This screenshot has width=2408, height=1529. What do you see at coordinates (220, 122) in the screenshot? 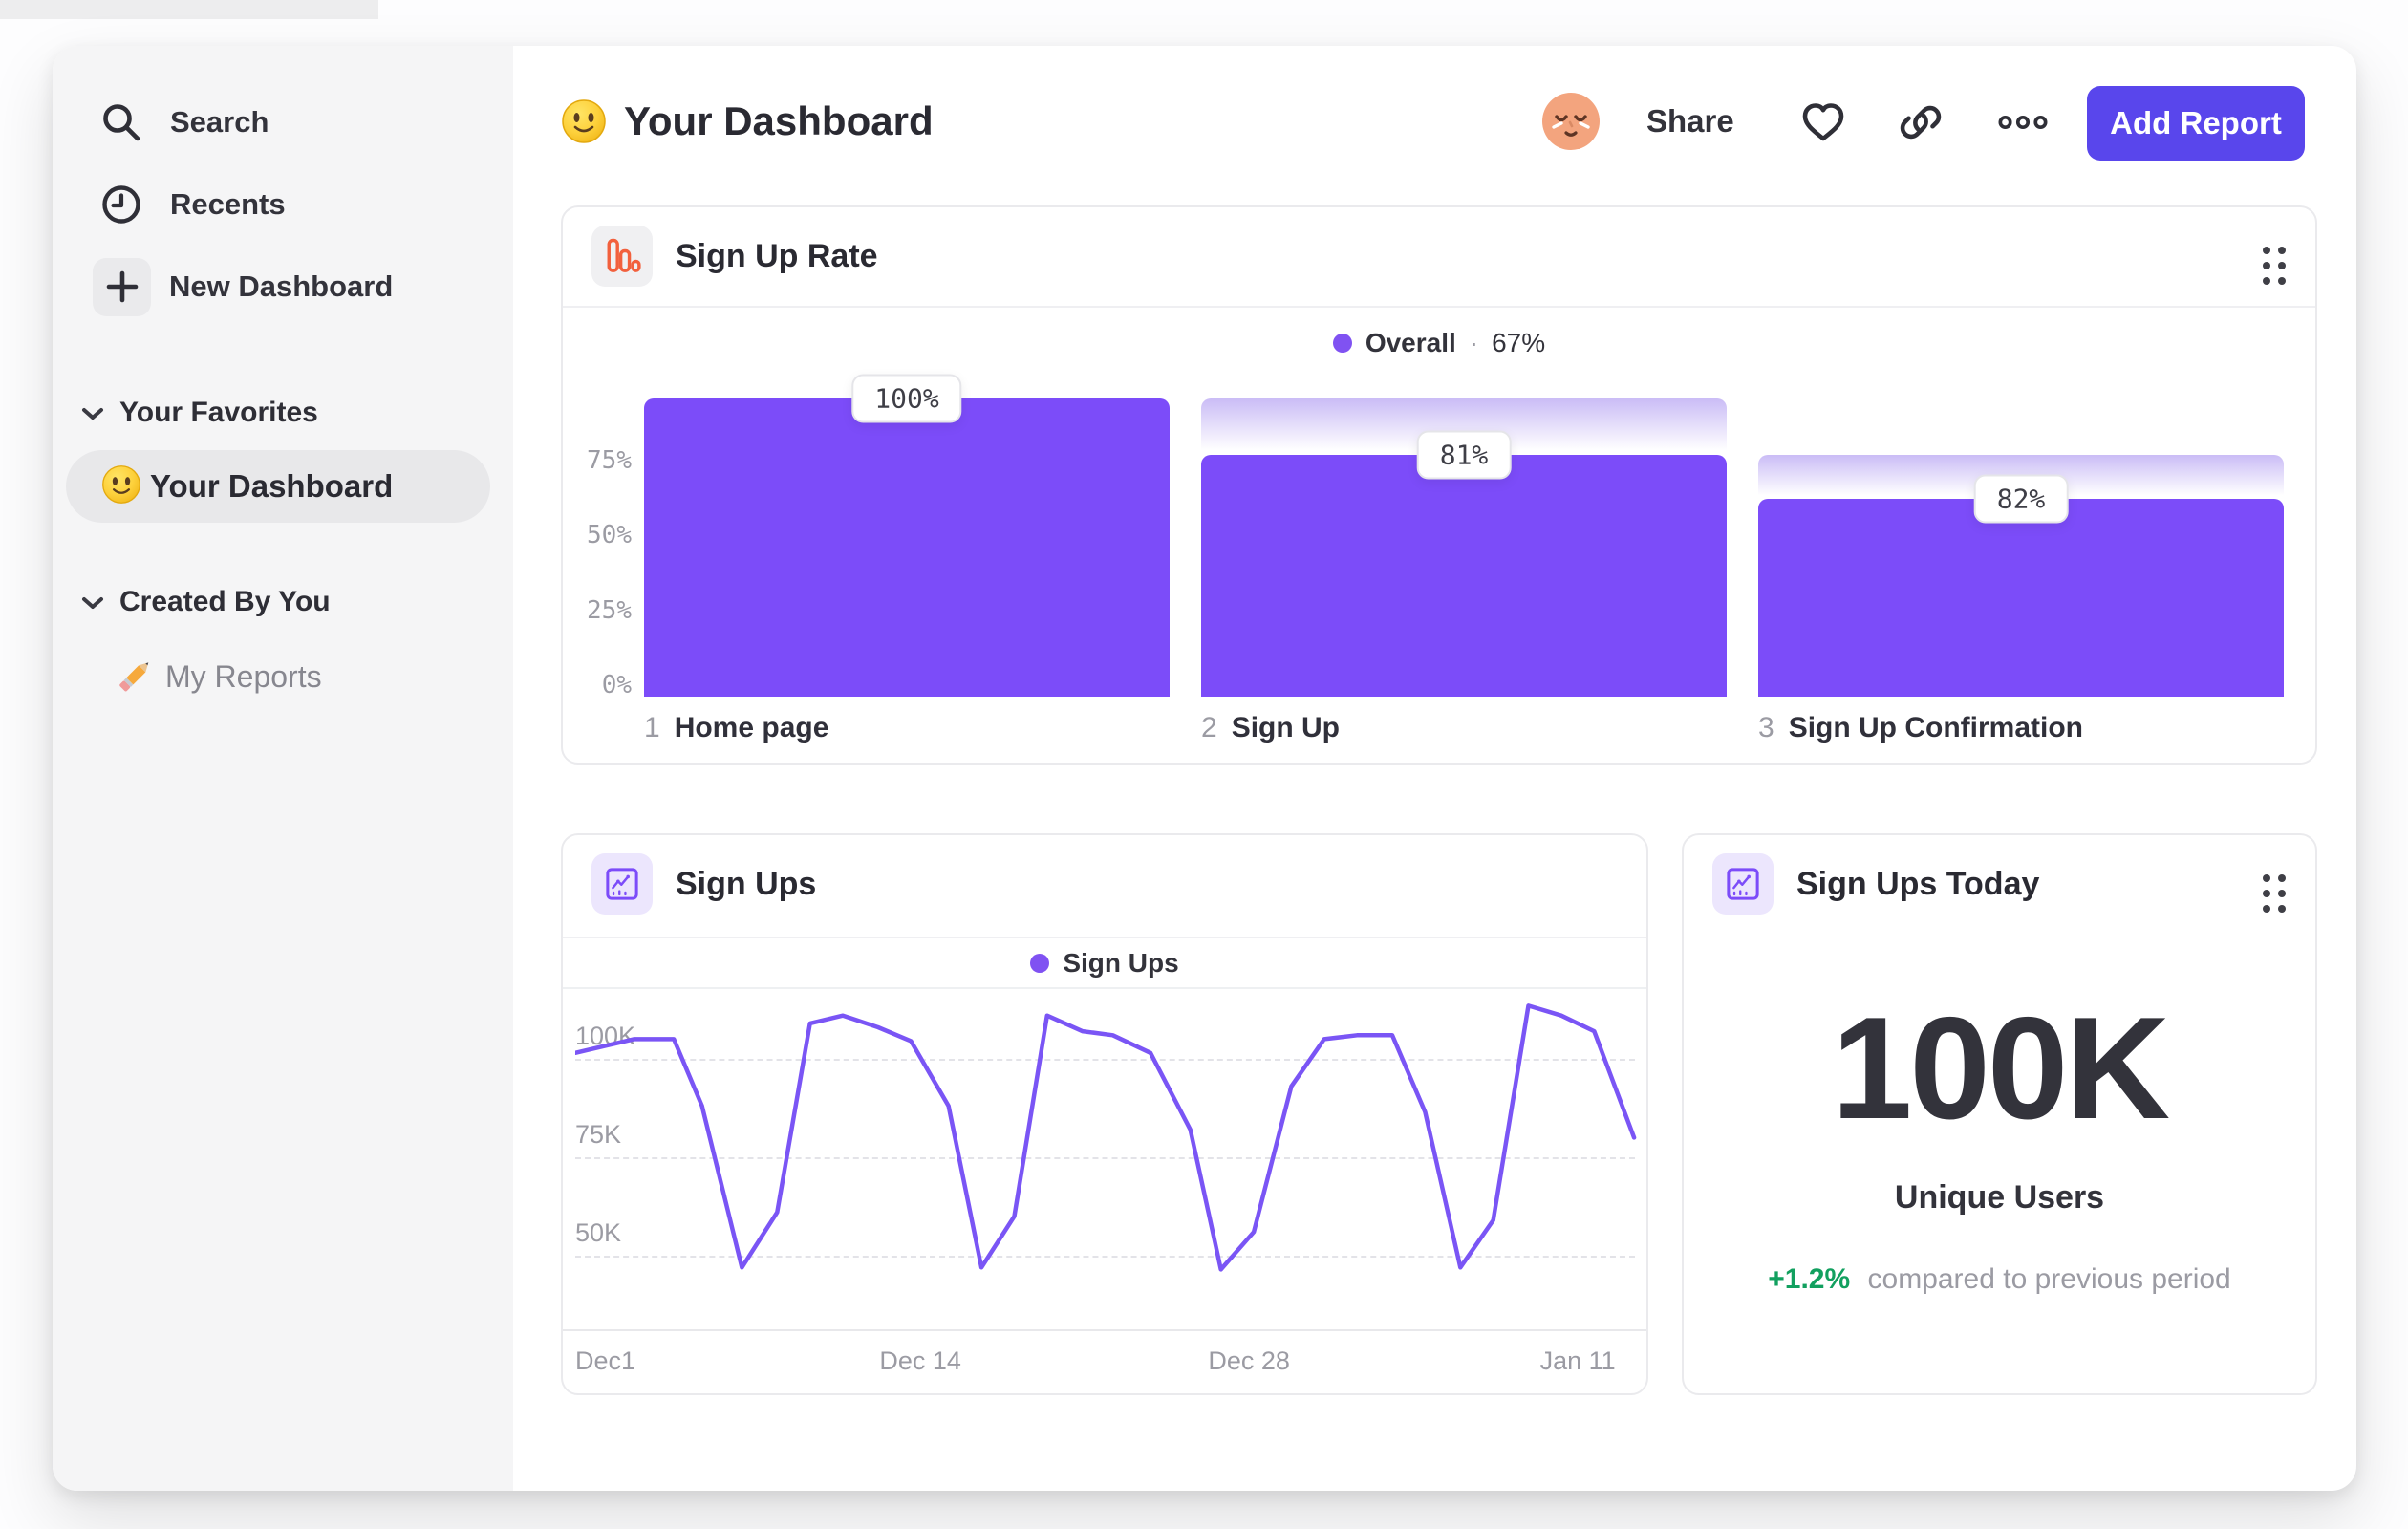
I see `sidebar-item-label: Search` at bounding box center [220, 122].